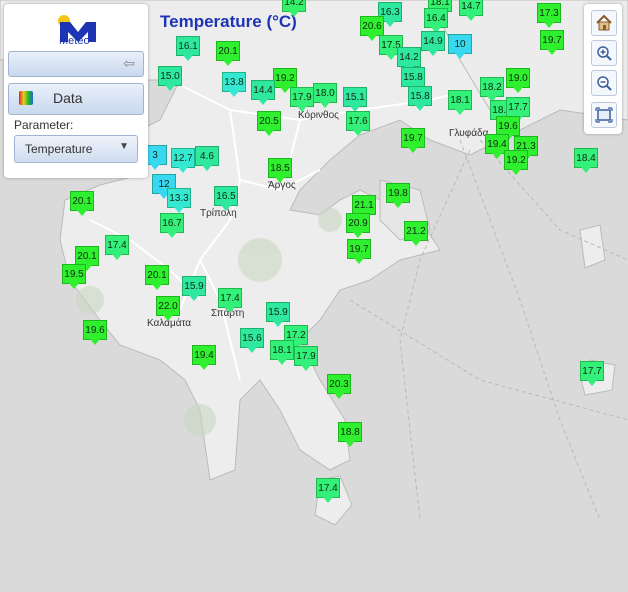 The height and width of the screenshot is (592, 628). Describe the element at coordinates (436, 20) in the screenshot. I see `station-marker: 16.4` at that location.